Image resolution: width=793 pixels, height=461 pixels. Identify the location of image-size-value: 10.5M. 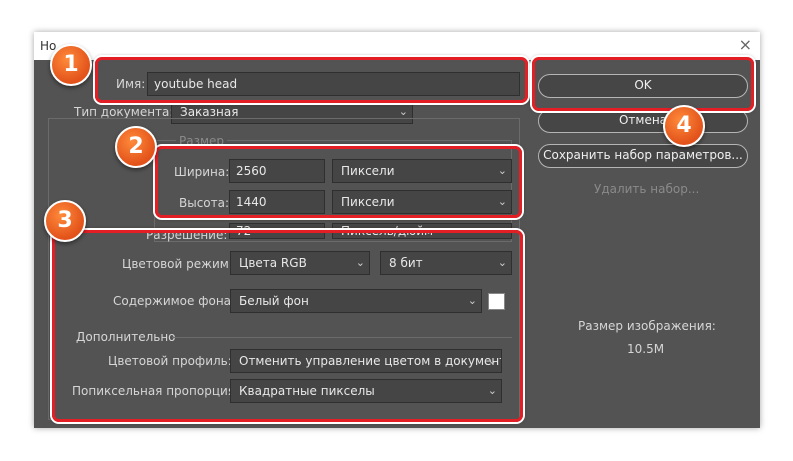
(646, 349).